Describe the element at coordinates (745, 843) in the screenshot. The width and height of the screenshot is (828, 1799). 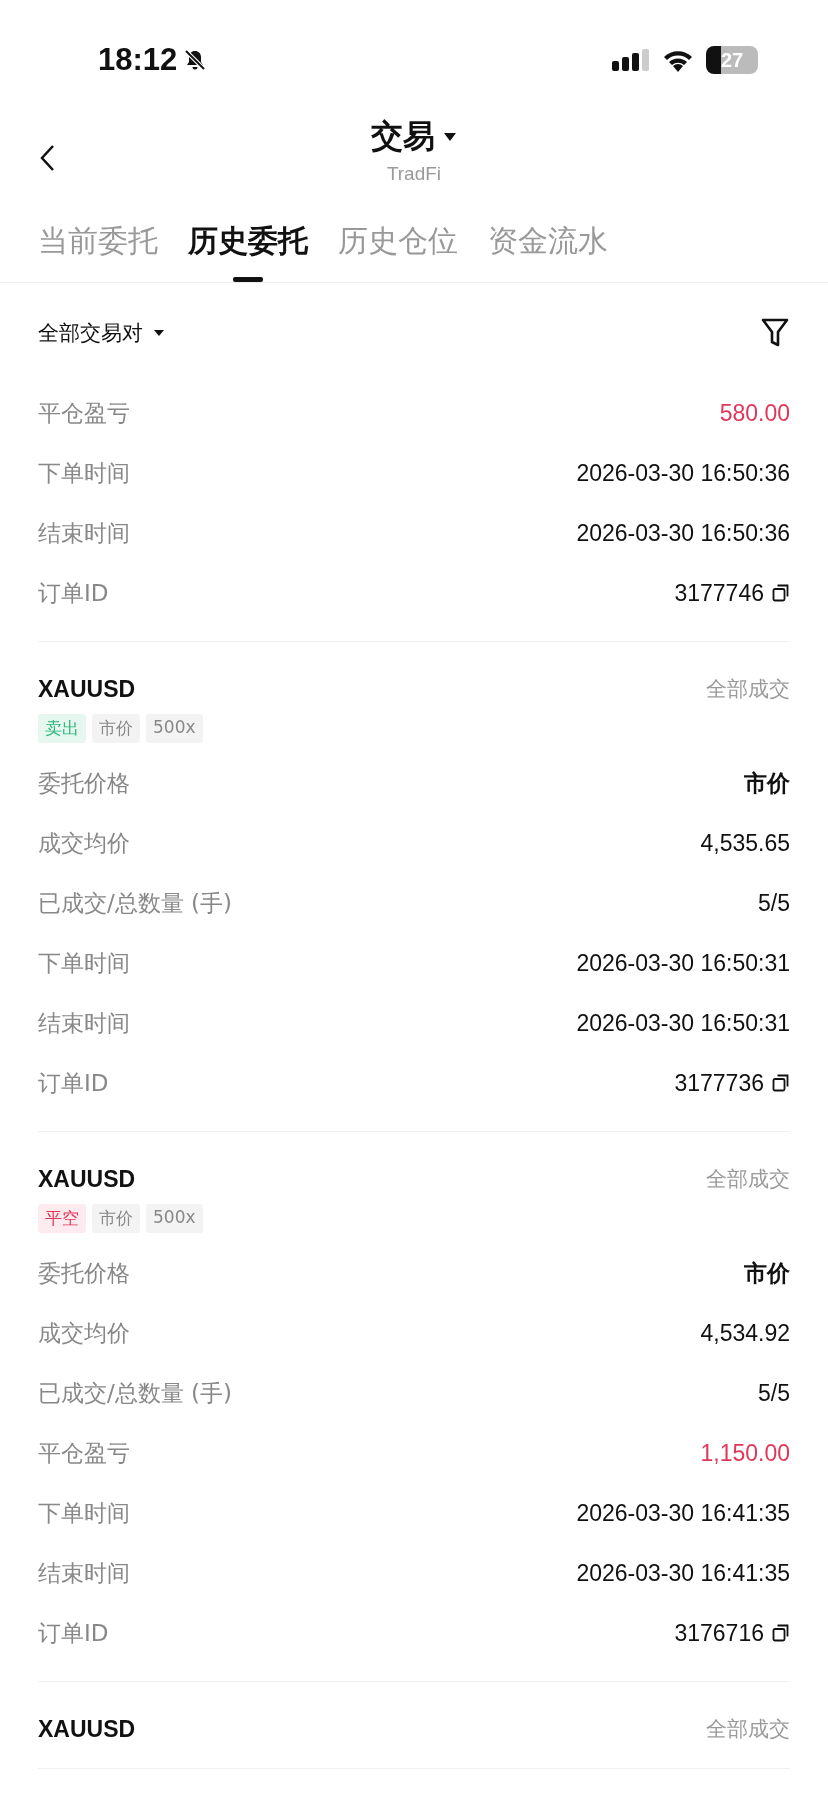
I see `field-value: 4,535.65` at that location.